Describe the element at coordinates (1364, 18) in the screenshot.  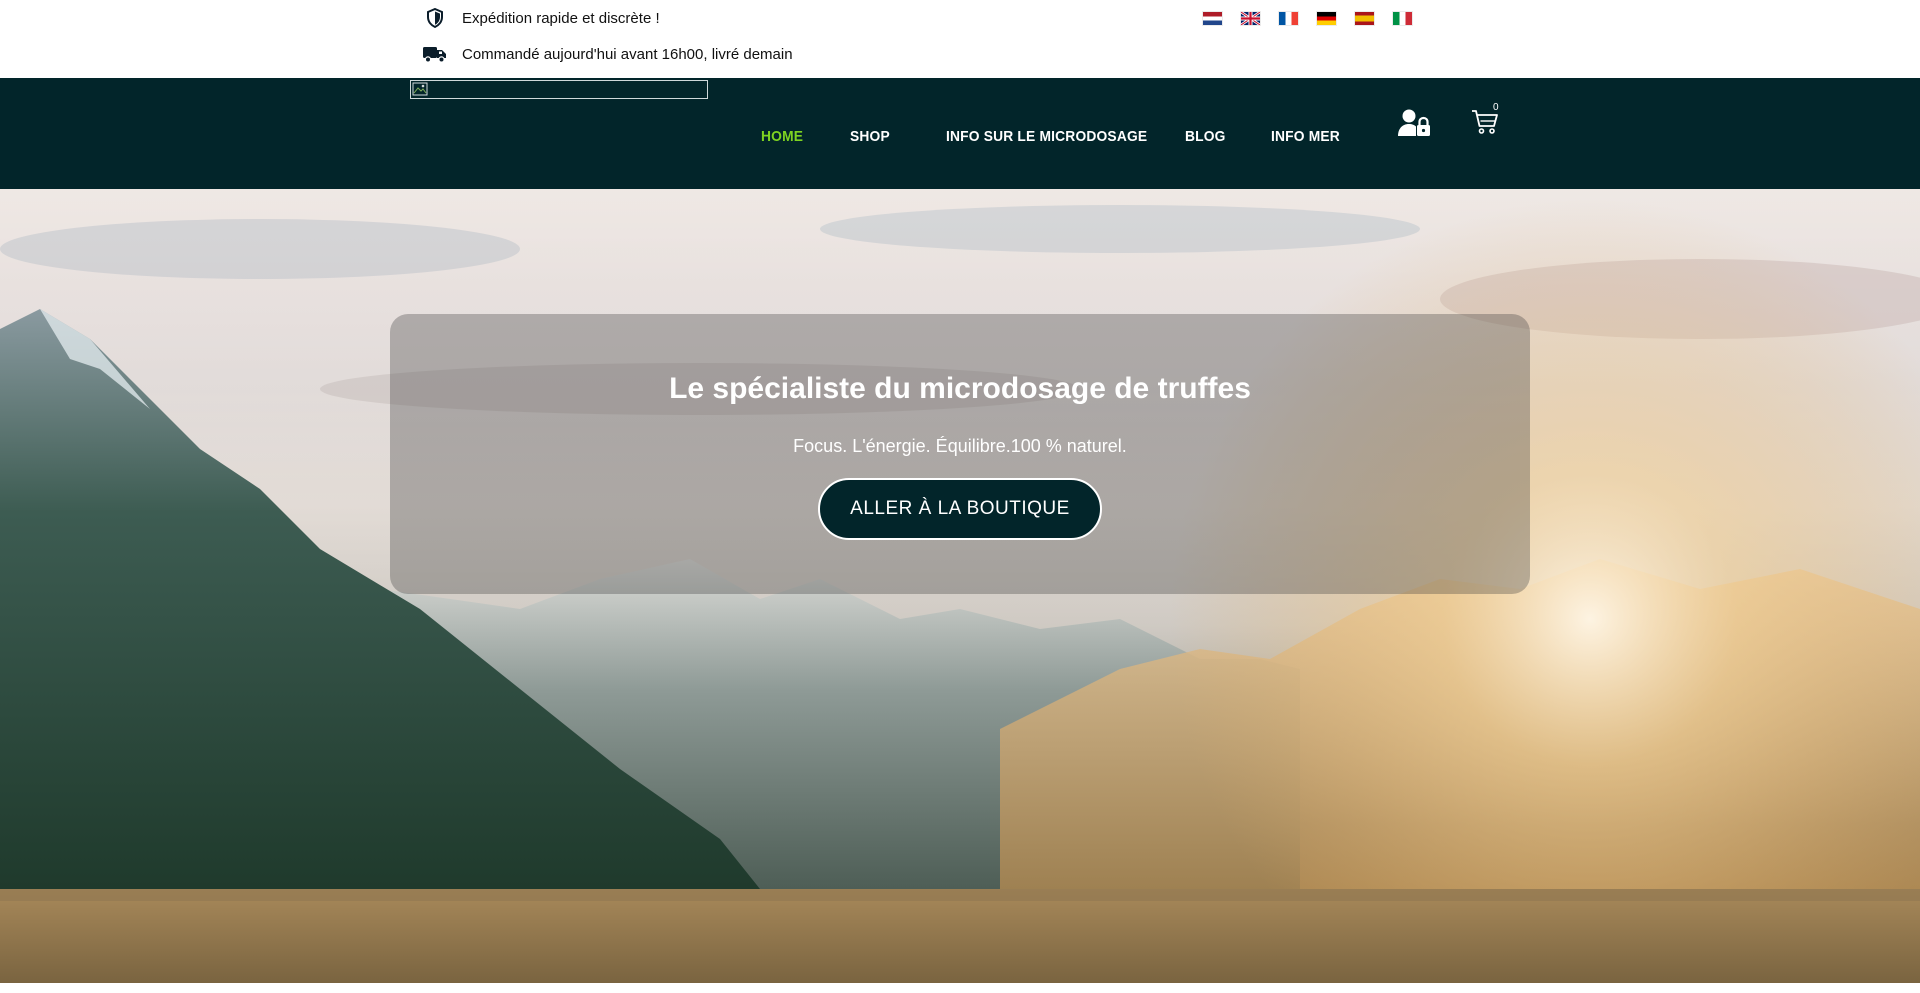
I see `flag-spain-icon` at that location.